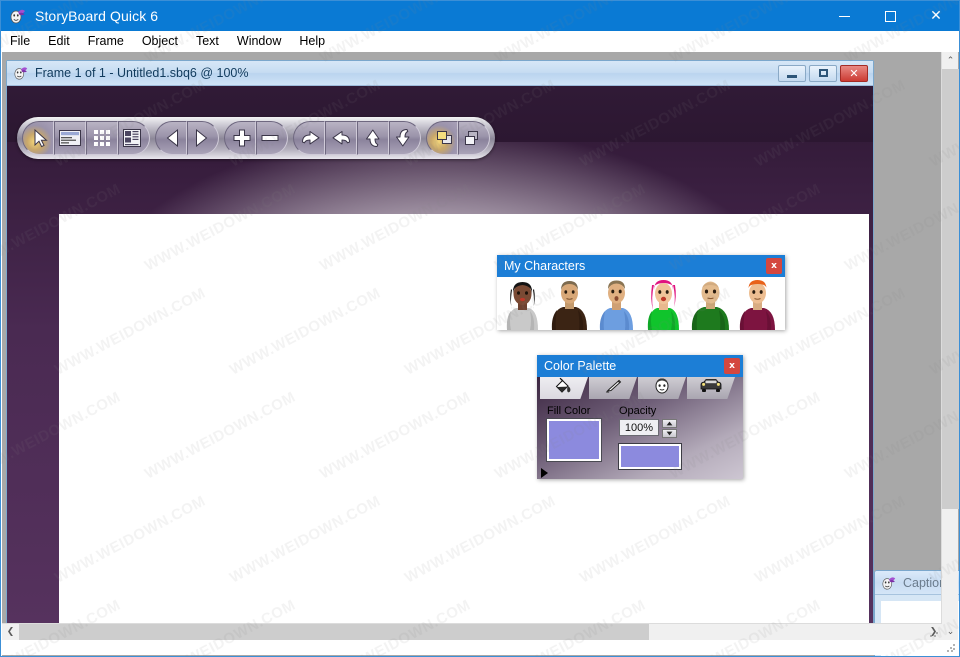 The height and width of the screenshot is (657, 960). I want to click on arrow-left-icon, so click(341, 138).